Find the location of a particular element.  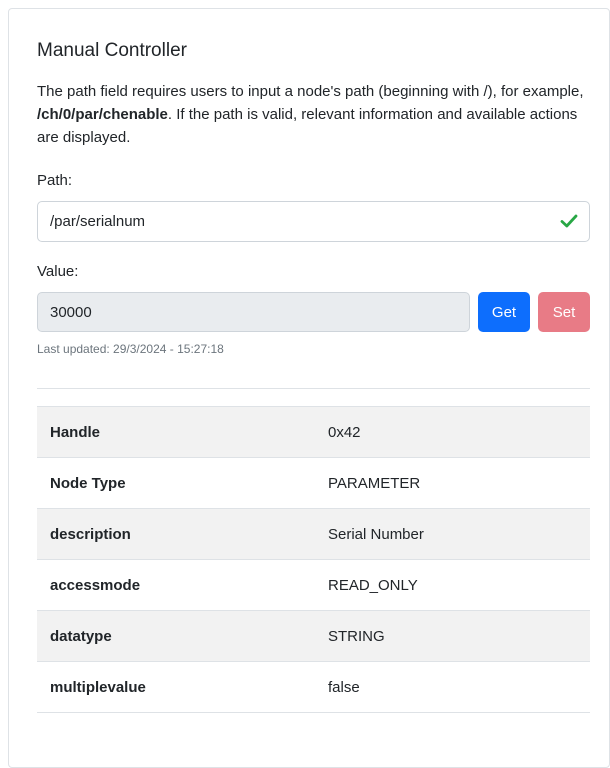

table-row: datatype STRING is located at coordinates (313, 636).